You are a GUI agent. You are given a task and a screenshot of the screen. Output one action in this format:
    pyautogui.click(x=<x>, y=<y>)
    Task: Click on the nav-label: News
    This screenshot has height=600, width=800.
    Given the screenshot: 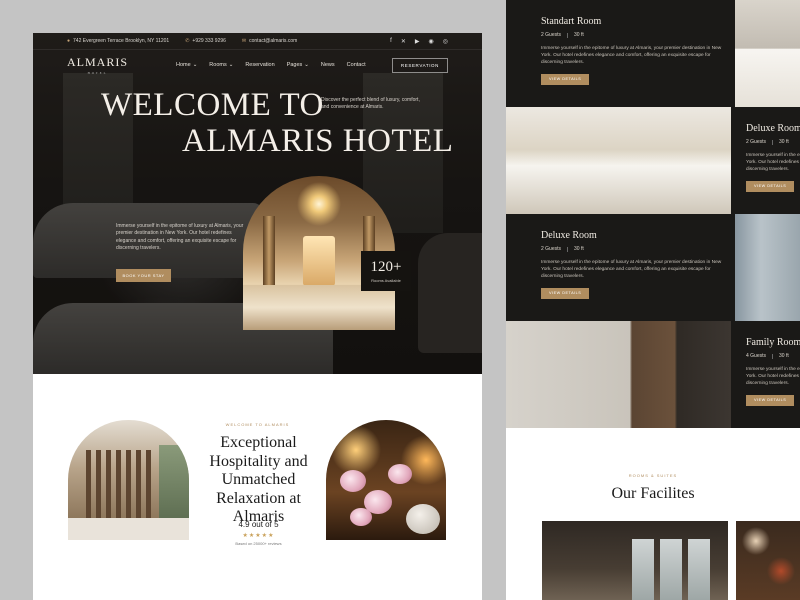 What is the action you would take?
    pyautogui.click(x=327, y=65)
    